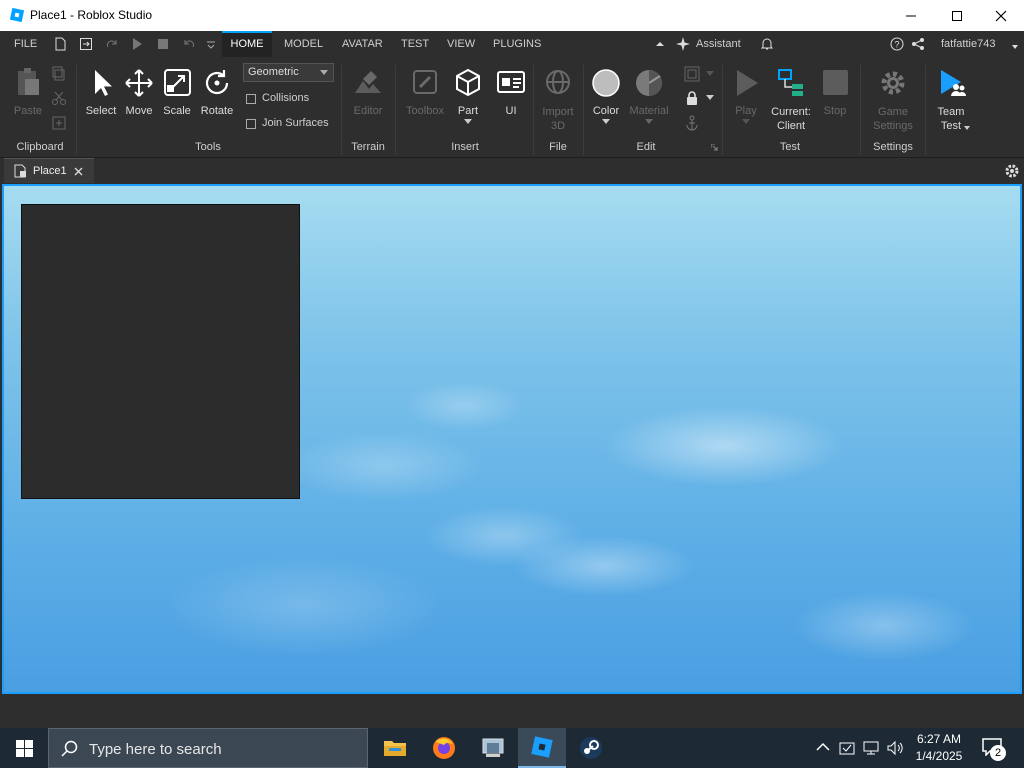 The width and height of the screenshot is (1024, 768). I want to click on paste-icon, so click(28, 81).